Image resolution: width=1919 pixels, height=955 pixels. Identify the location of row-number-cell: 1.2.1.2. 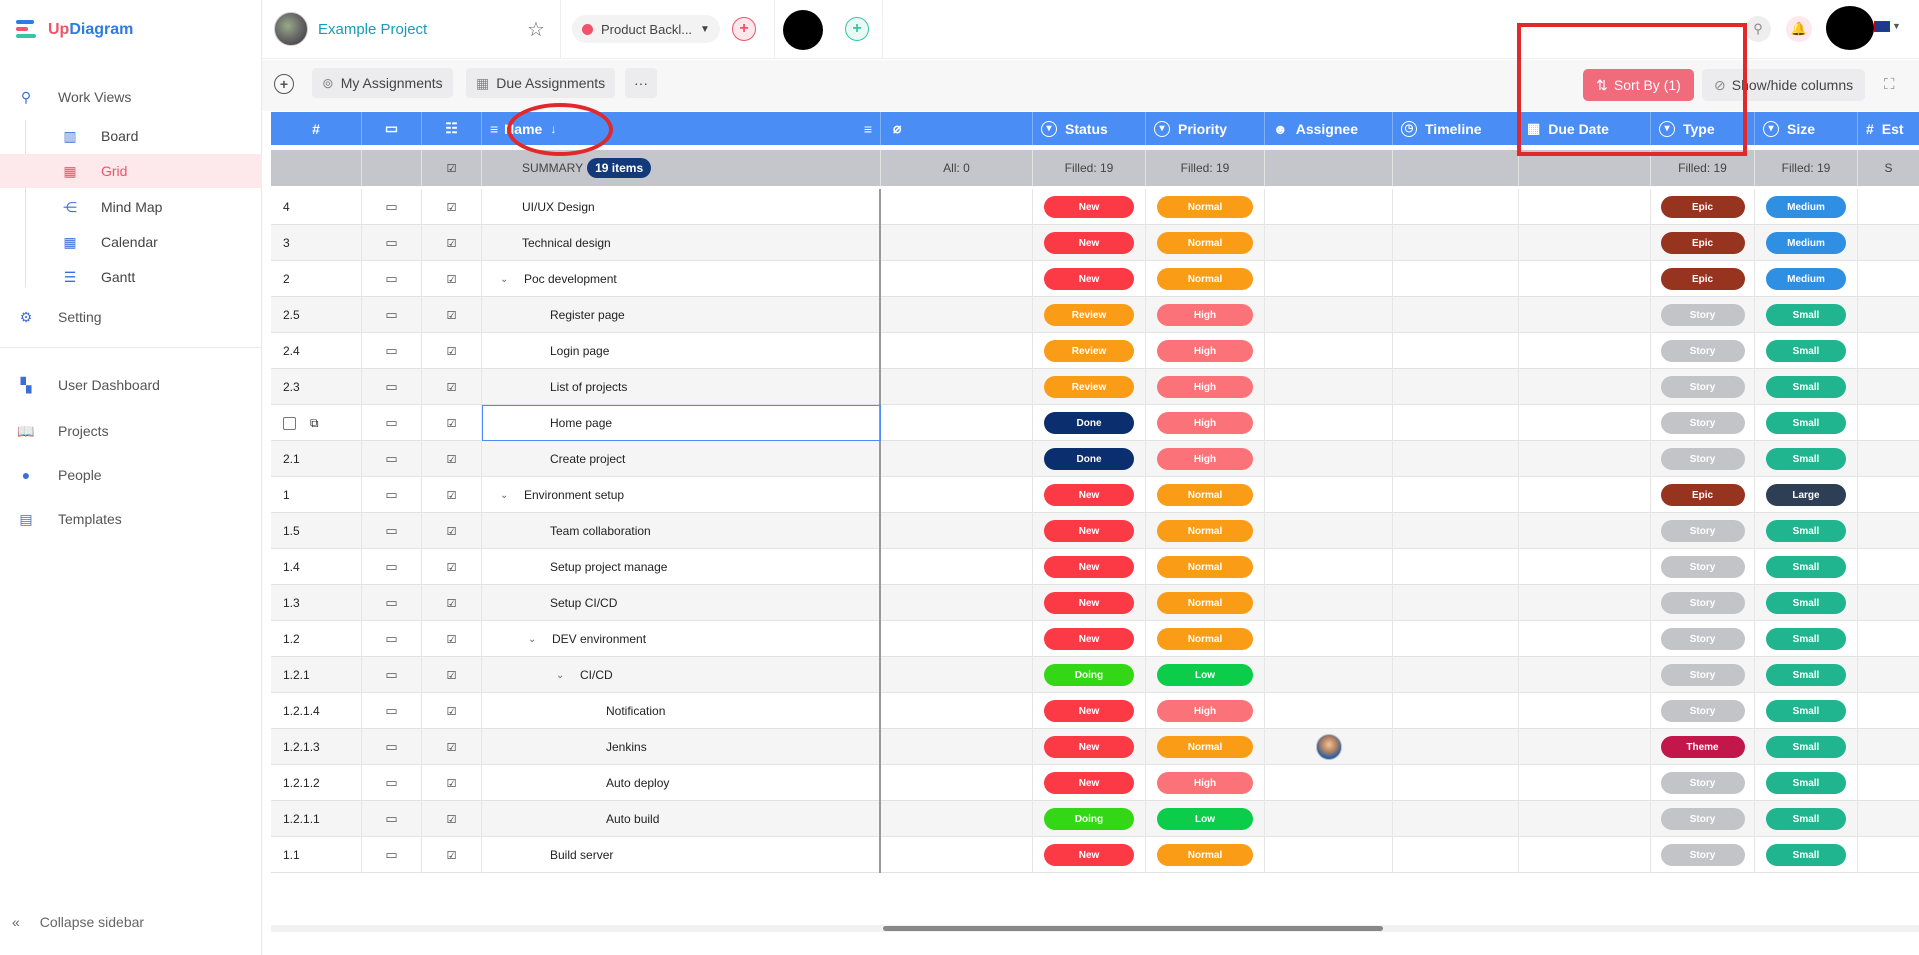
(316, 783).